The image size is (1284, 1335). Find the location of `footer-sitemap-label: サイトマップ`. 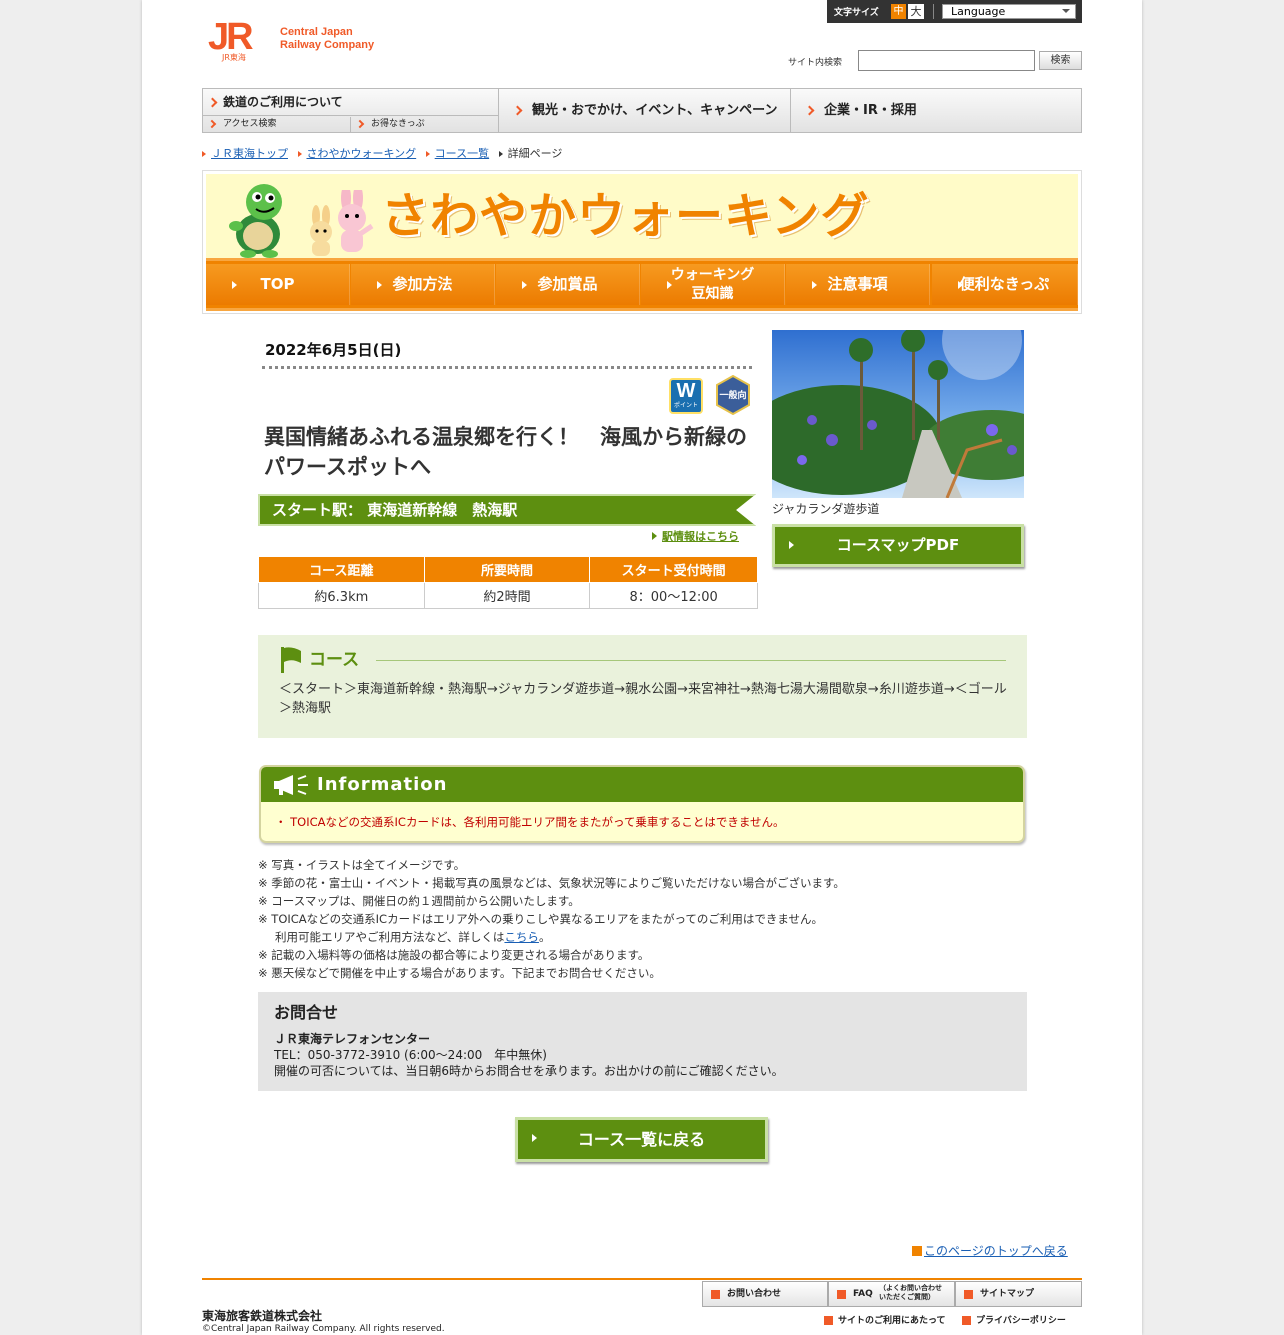

footer-sitemap-label: サイトマップ is located at coordinates (1007, 1294).